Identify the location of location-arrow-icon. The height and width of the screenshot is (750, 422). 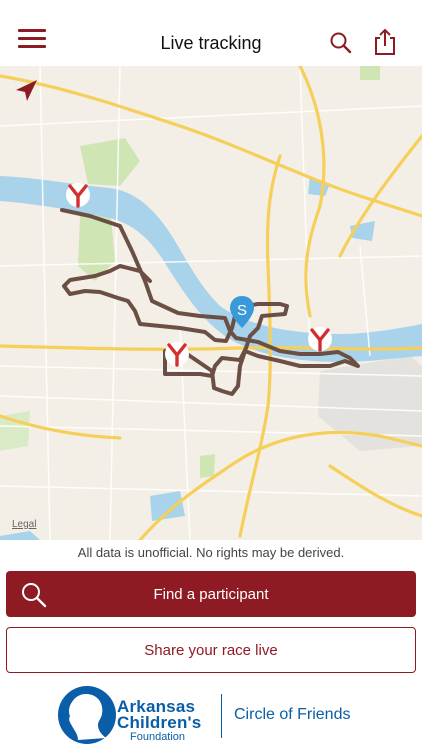
(27, 91).